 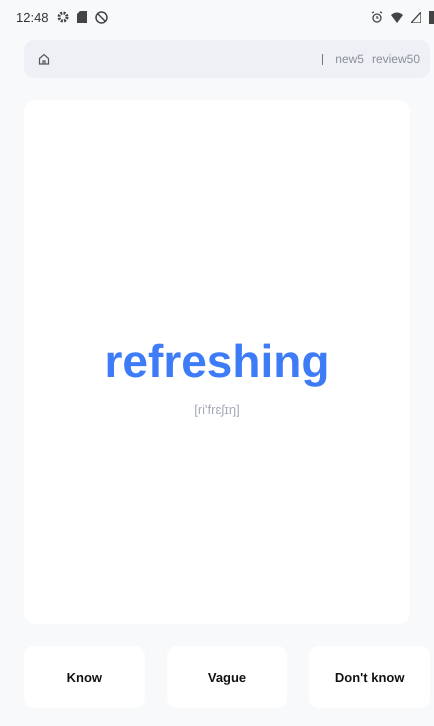 I want to click on sd-card-icon, so click(x=81, y=17).